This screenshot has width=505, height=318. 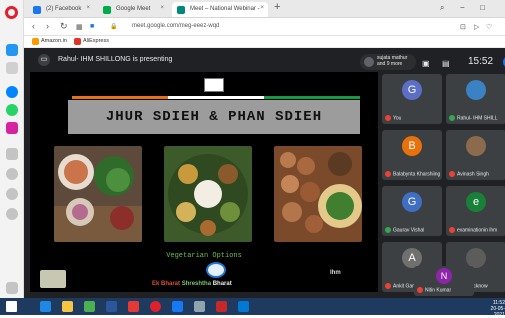 What do you see at coordinates (409, 230) in the screenshot?
I see `participant-name: Gaurav Vishal` at bounding box center [409, 230].